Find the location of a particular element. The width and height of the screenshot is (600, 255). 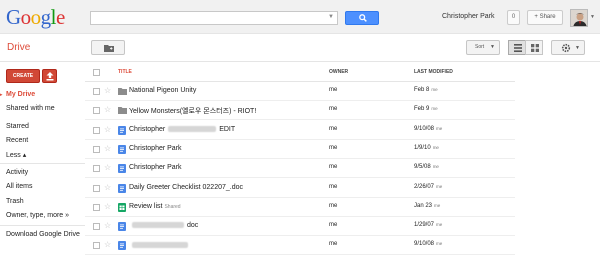

list-view-icon is located at coordinates (518, 48).